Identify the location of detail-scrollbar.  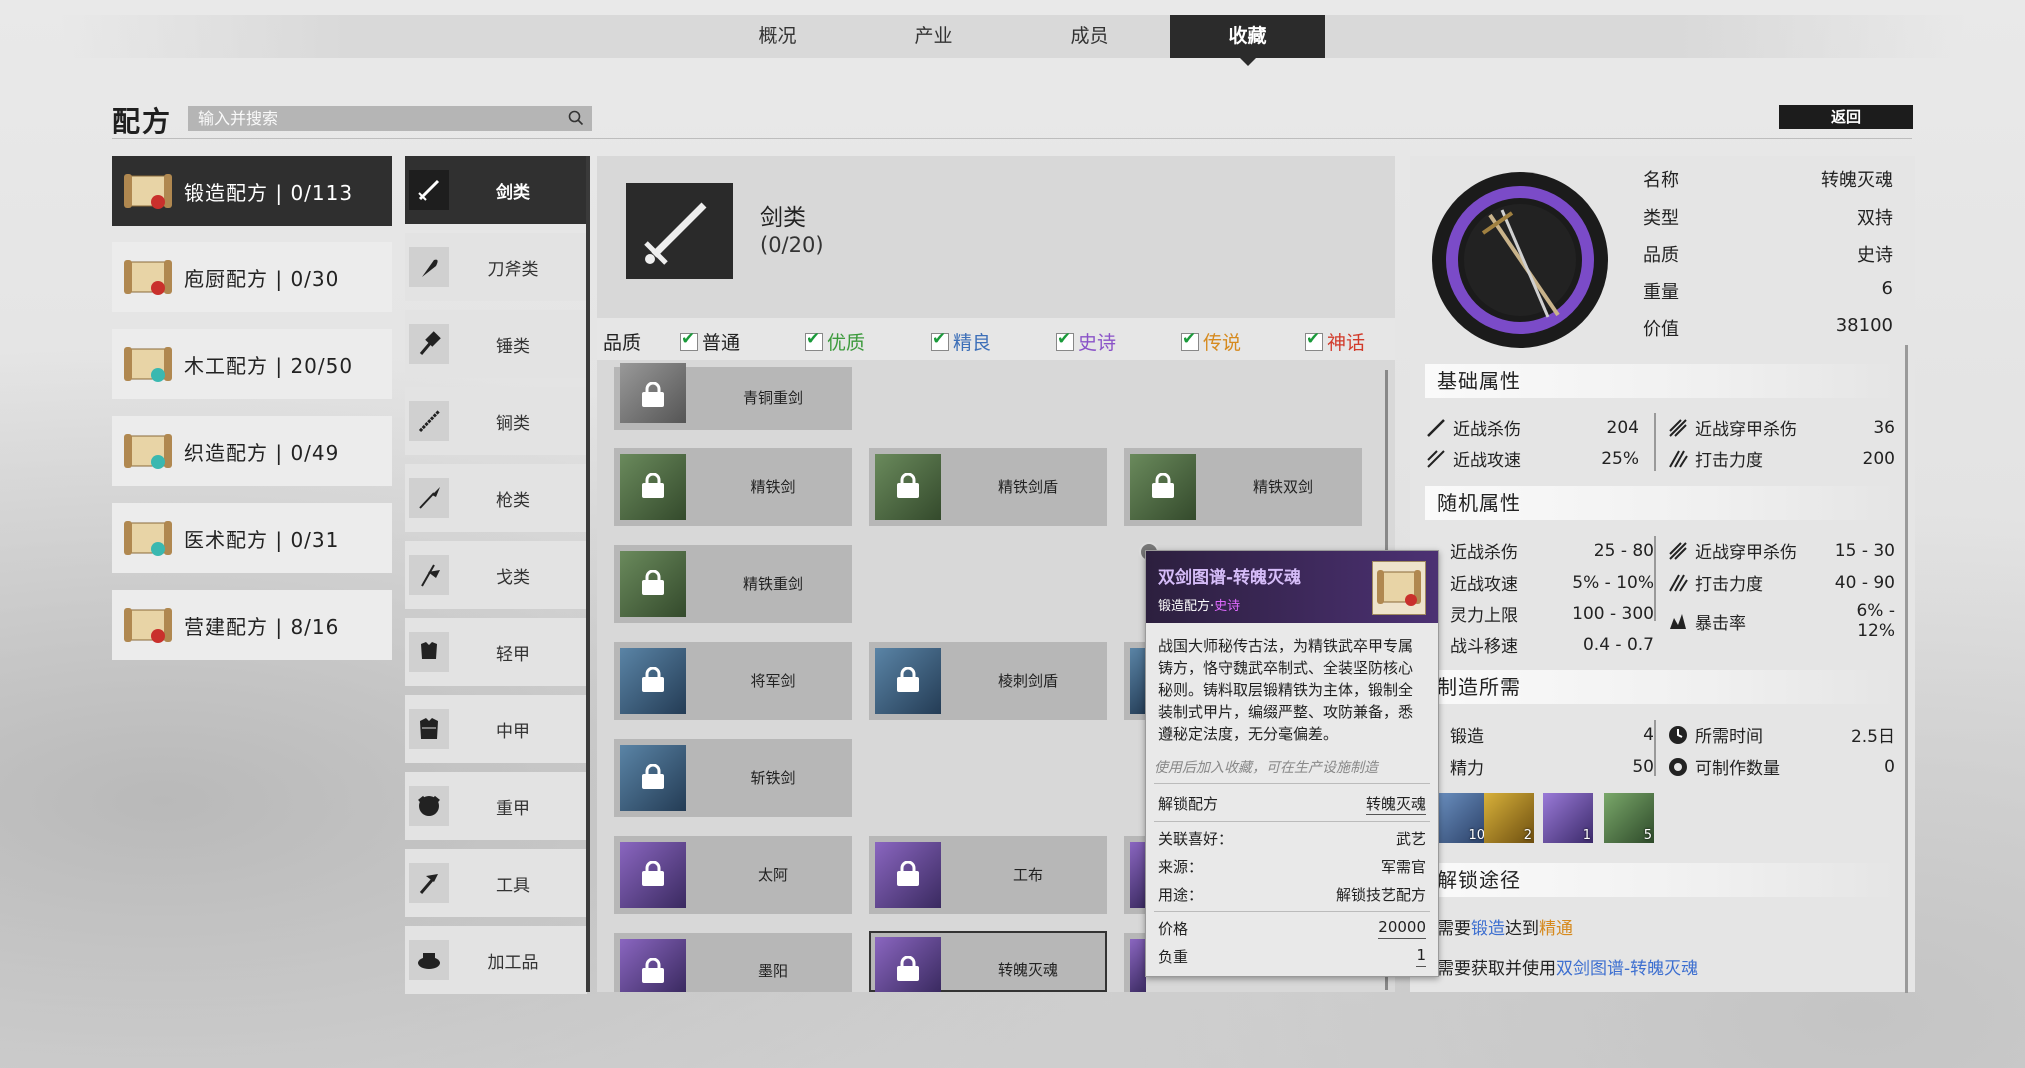
(1906, 669).